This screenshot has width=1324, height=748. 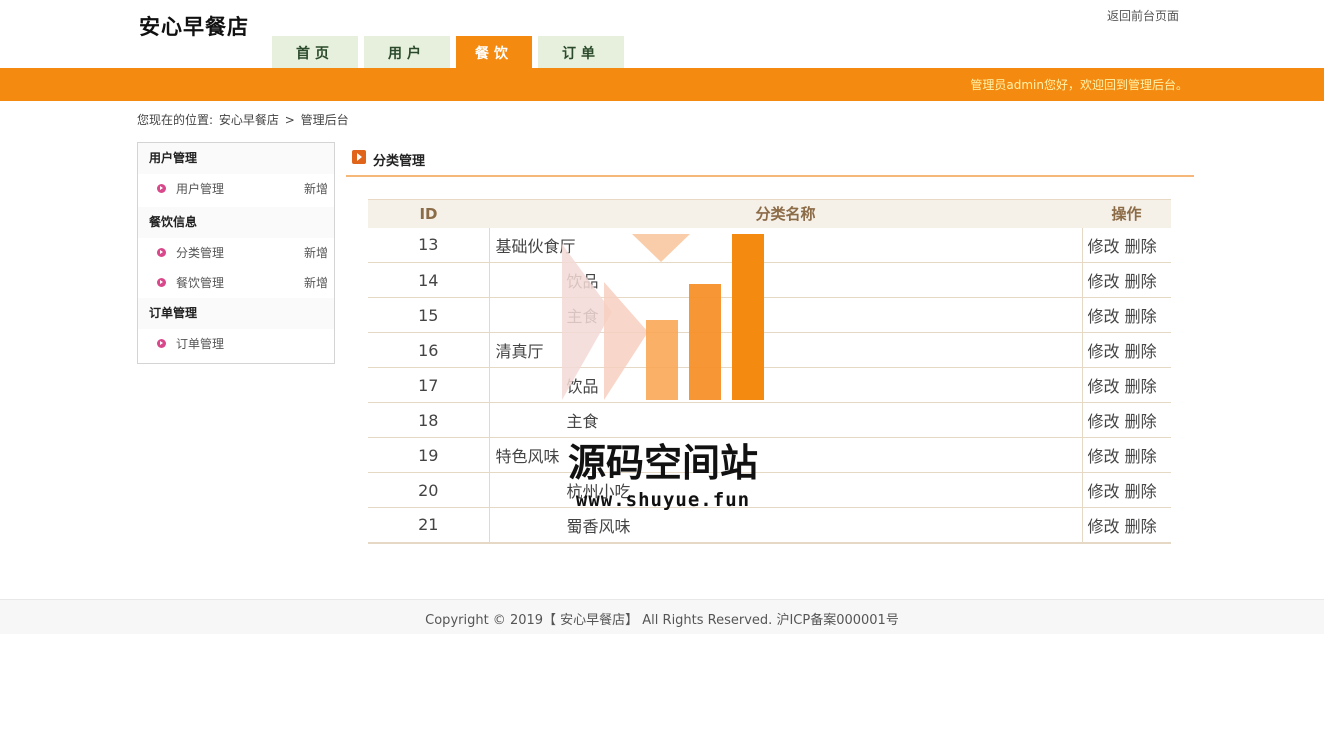 What do you see at coordinates (399, 161) in the screenshot?
I see `panel-title-text: 分类管理` at bounding box center [399, 161].